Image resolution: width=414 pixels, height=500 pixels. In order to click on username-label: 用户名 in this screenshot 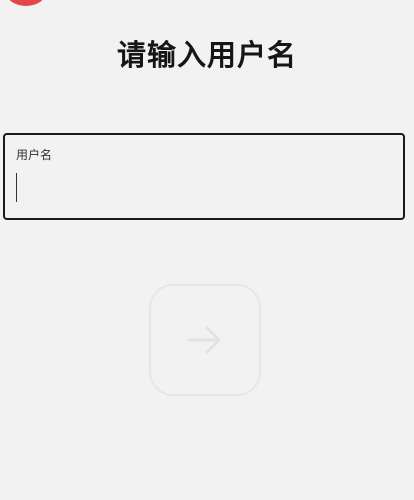, I will do `click(34, 155)`.